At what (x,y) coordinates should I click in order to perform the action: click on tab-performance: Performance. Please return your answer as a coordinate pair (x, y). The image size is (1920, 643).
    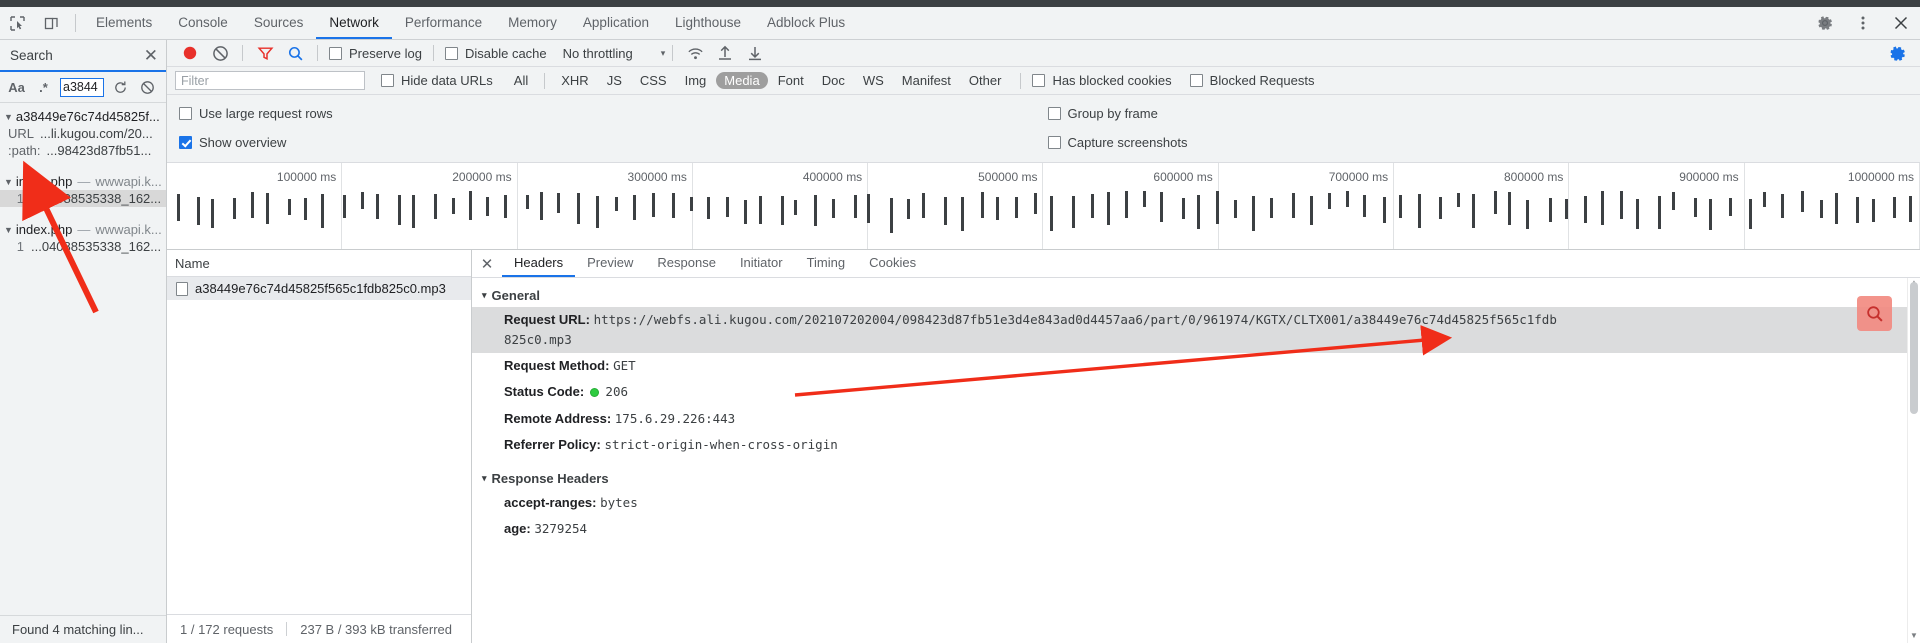
    Looking at the image, I should click on (443, 23).